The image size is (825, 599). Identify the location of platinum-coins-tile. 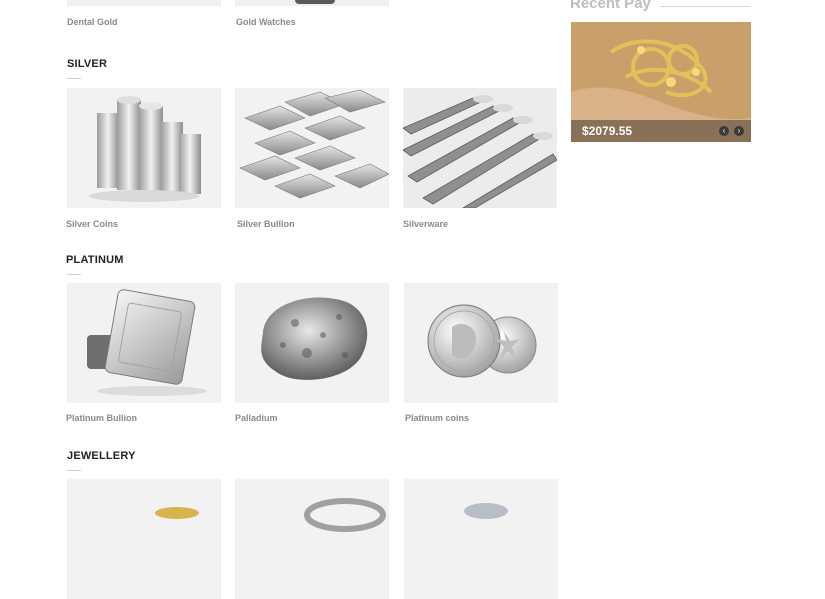
(481, 343).